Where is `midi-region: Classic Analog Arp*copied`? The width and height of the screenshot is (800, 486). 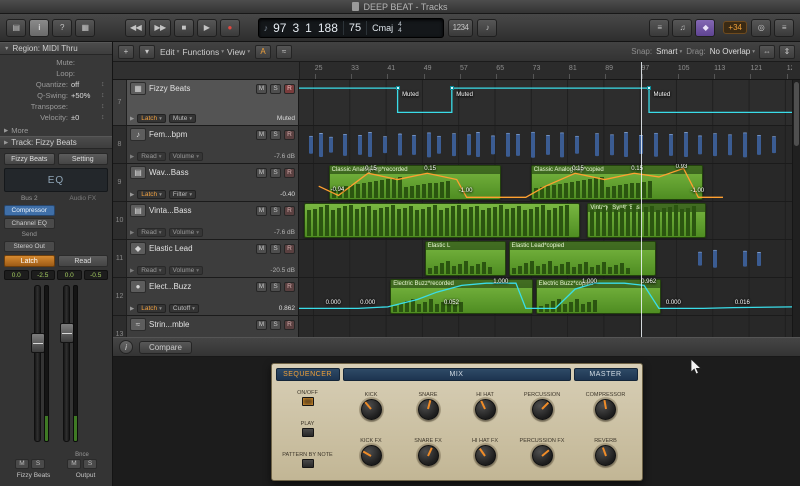 midi-region: Classic Analog Arp*copied is located at coordinates (617, 182).